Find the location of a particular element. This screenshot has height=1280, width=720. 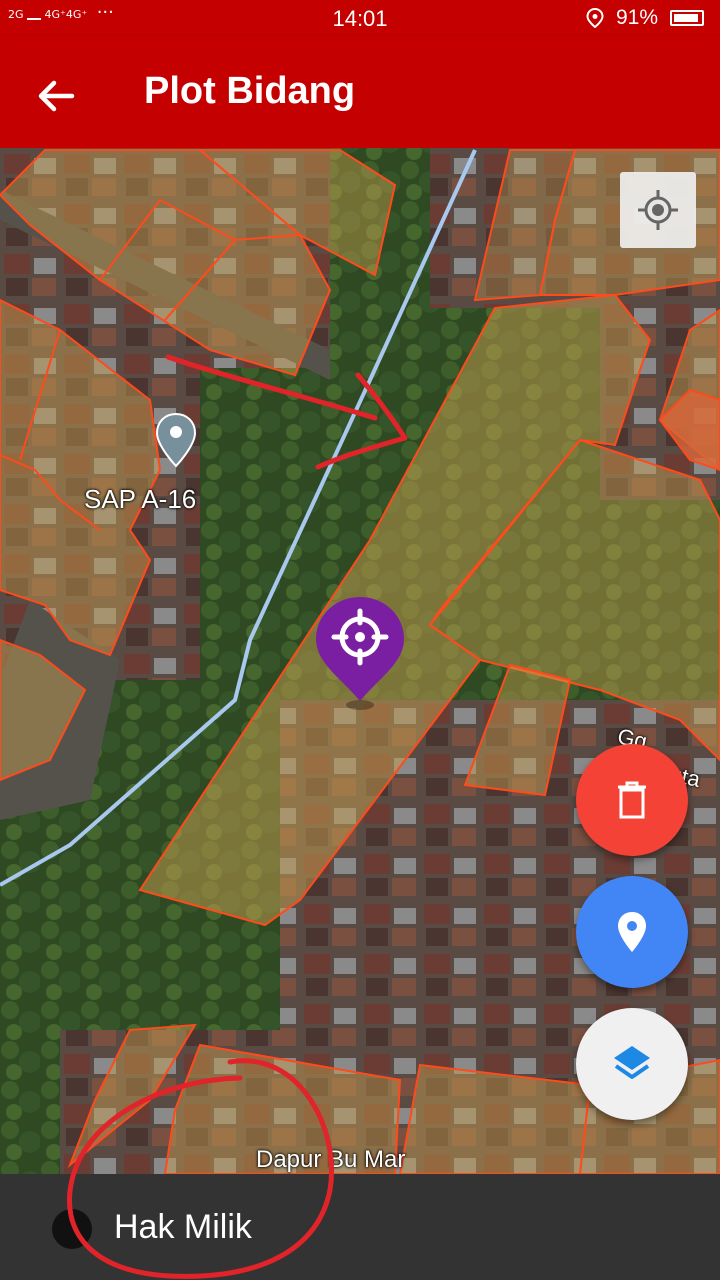

status-bar: 2G 4G⁺4G⁺ ··· 14:01 91% is located at coordinates (360, 18).